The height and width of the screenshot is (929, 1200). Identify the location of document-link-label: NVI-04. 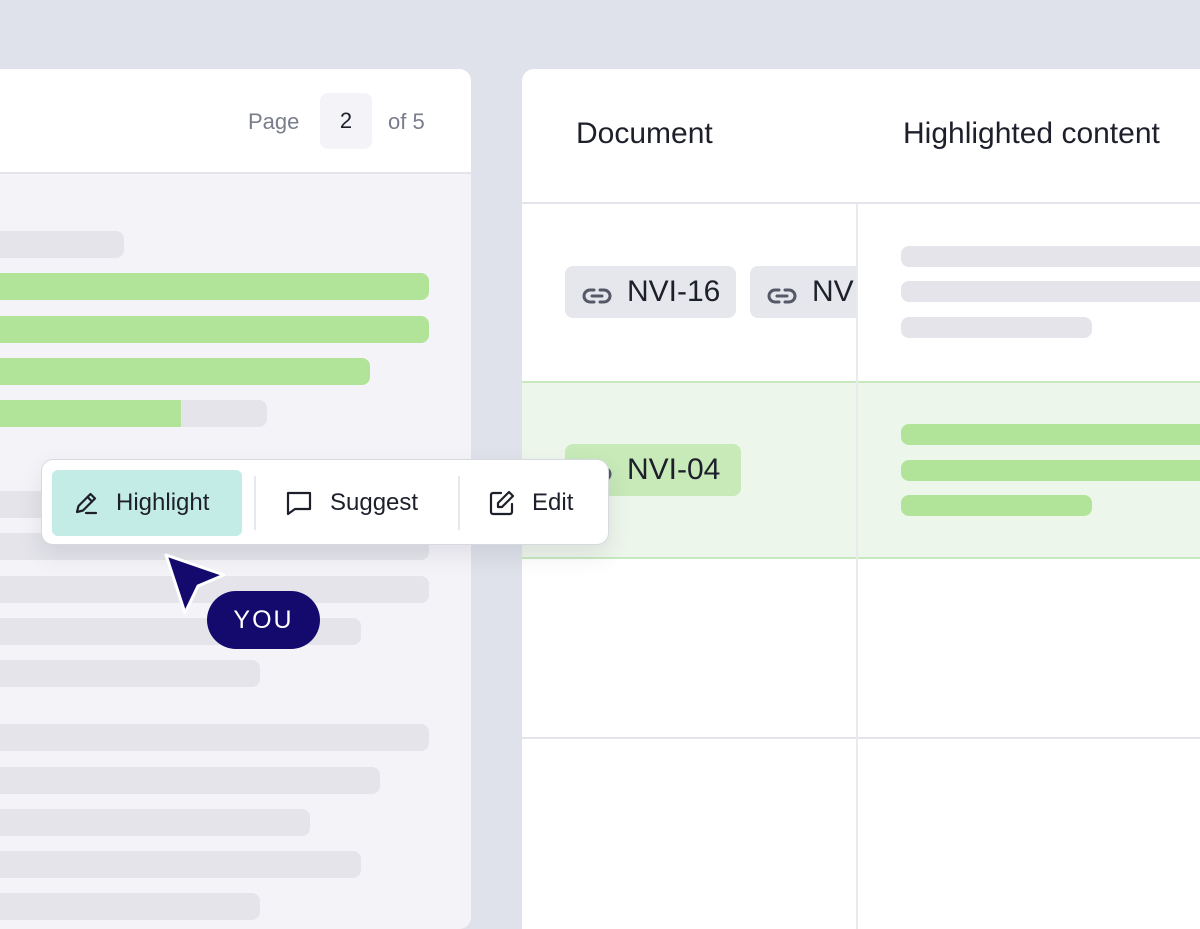
(674, 469).